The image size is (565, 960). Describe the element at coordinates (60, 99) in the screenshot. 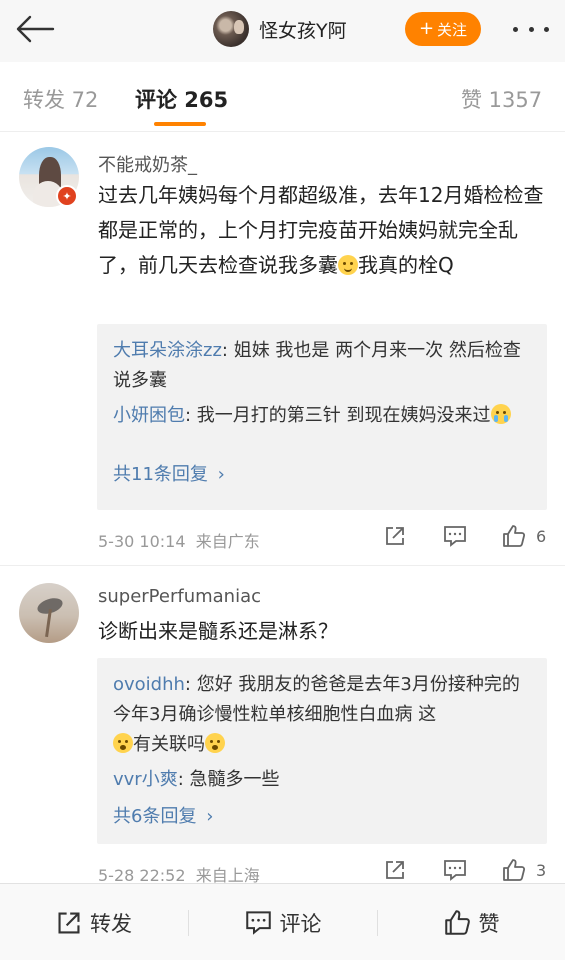

I see `tab-reposts: 转发 72` at that location.